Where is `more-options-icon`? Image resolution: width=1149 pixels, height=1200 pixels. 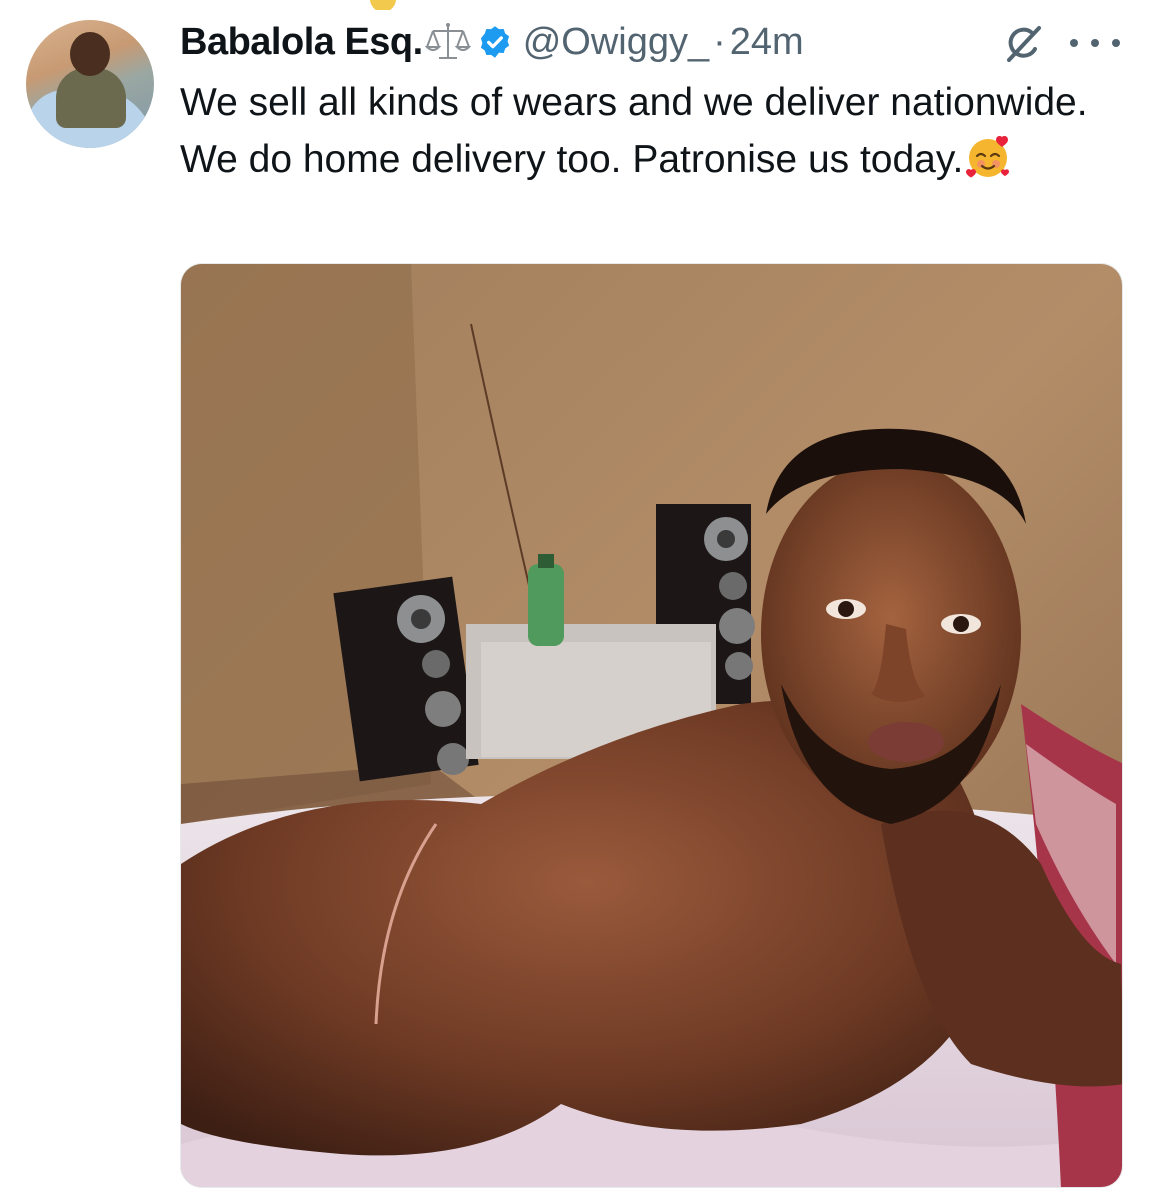
more-options-icon is located at coordinates (1095, 43).